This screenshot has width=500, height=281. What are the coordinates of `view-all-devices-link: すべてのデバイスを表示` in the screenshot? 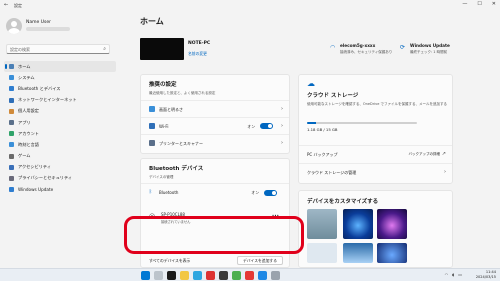 It's located at (169, 261).